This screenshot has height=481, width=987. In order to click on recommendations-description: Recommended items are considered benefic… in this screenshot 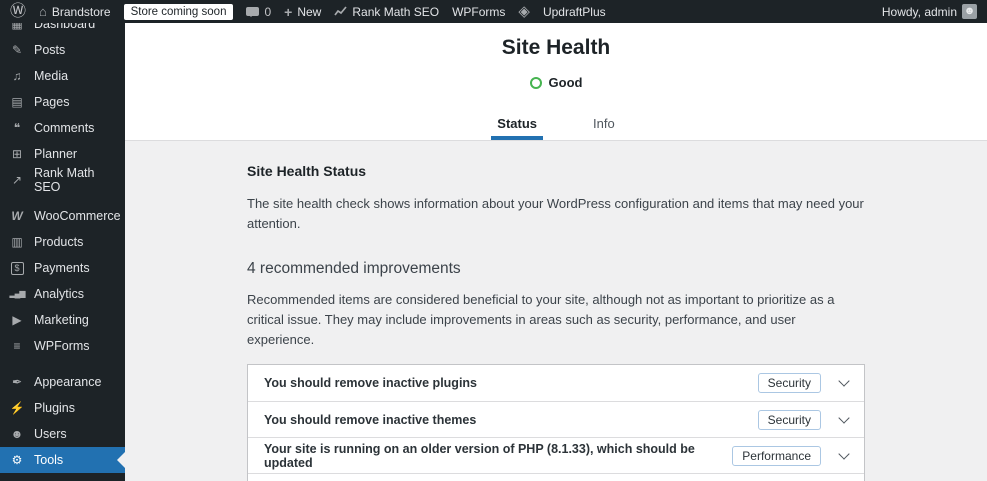, I will do `click(541, 320)`.